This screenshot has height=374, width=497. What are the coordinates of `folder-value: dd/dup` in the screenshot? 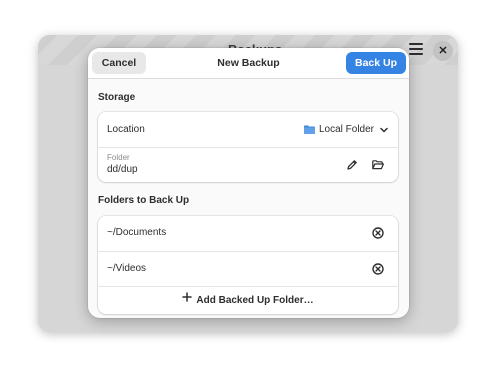 It's located at (122, 169).